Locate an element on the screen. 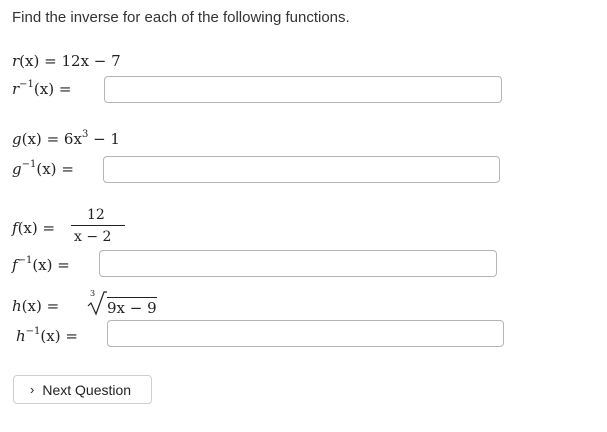  problem-2-function: g(x) = 6x3 − 1 is located at coordinates (66, 138).